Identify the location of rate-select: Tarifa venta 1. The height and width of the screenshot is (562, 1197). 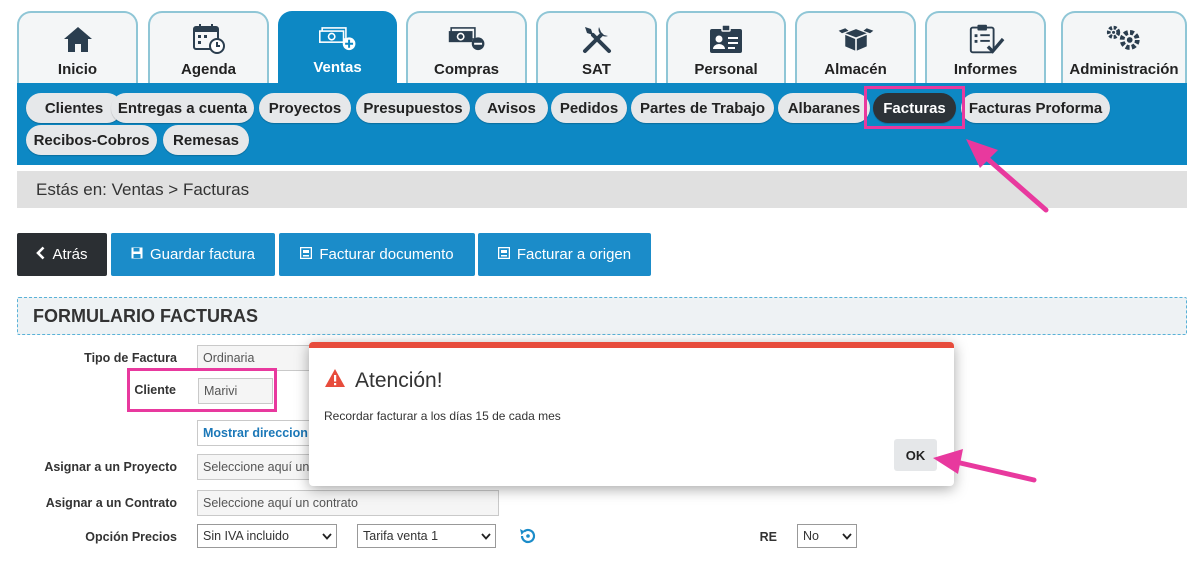
(426, 536).